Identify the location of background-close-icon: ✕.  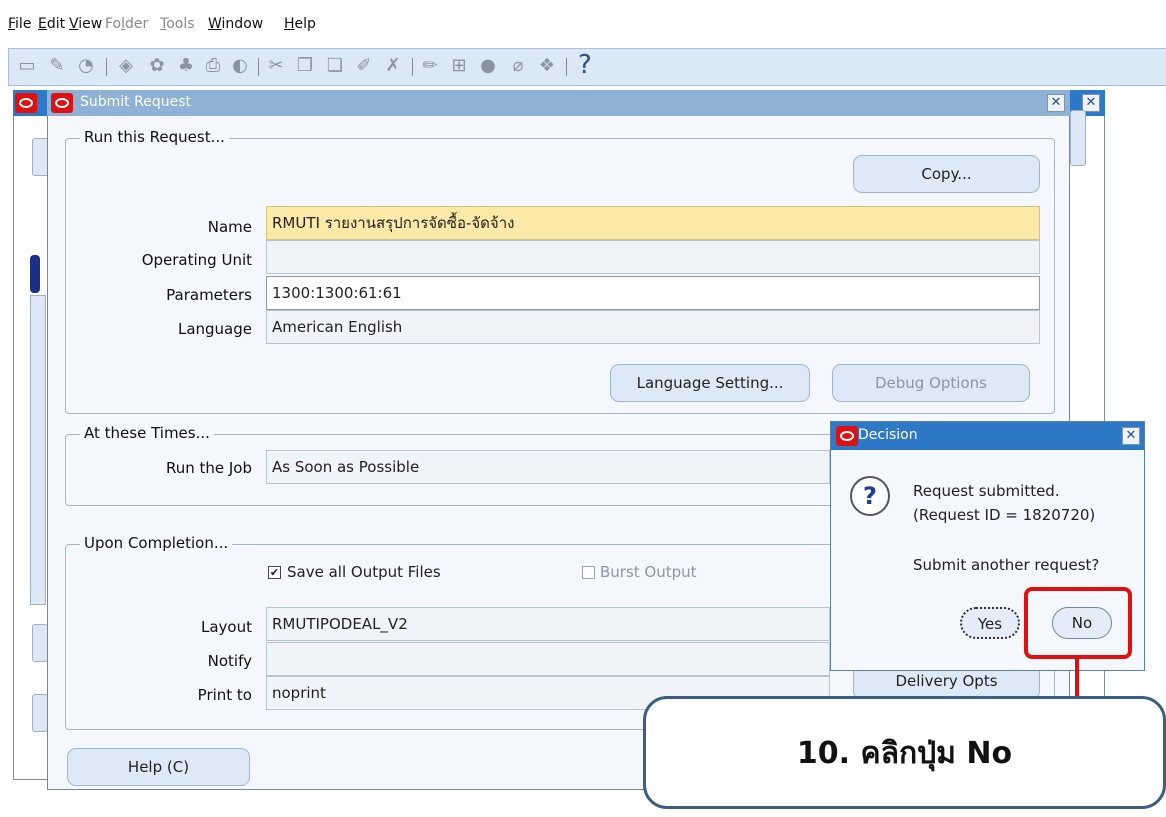
(1091, 103).